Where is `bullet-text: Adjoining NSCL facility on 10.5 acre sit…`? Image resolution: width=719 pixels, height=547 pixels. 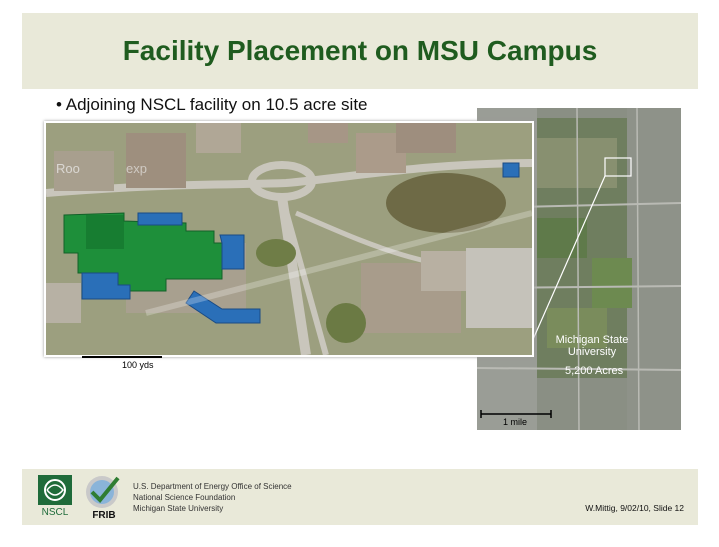 bullet-text: Adjoining NSCL facility on 10.5 acre sit… is located at coordinates (216, 104).